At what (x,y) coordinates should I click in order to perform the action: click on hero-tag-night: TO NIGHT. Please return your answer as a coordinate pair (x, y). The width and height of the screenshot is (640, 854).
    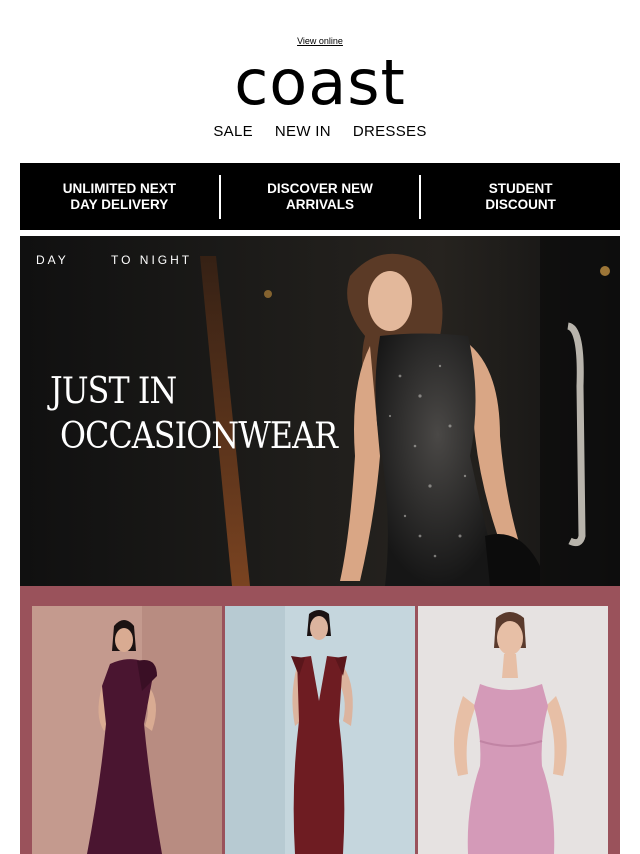
    Looking at the image, I should click on (152, 260).